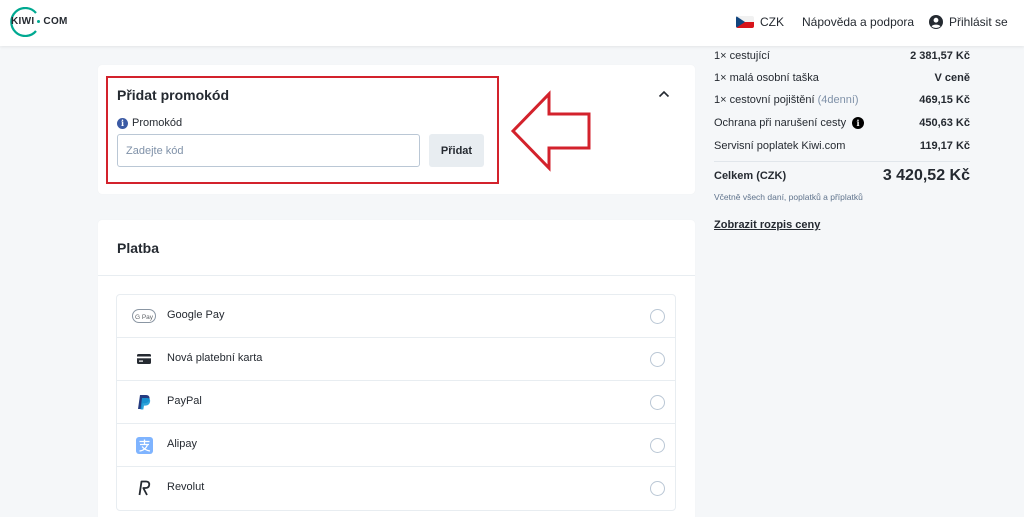 This screenshot has height=517, width=1024. I want to click on logo-text-right: COM, so click(55, 21).